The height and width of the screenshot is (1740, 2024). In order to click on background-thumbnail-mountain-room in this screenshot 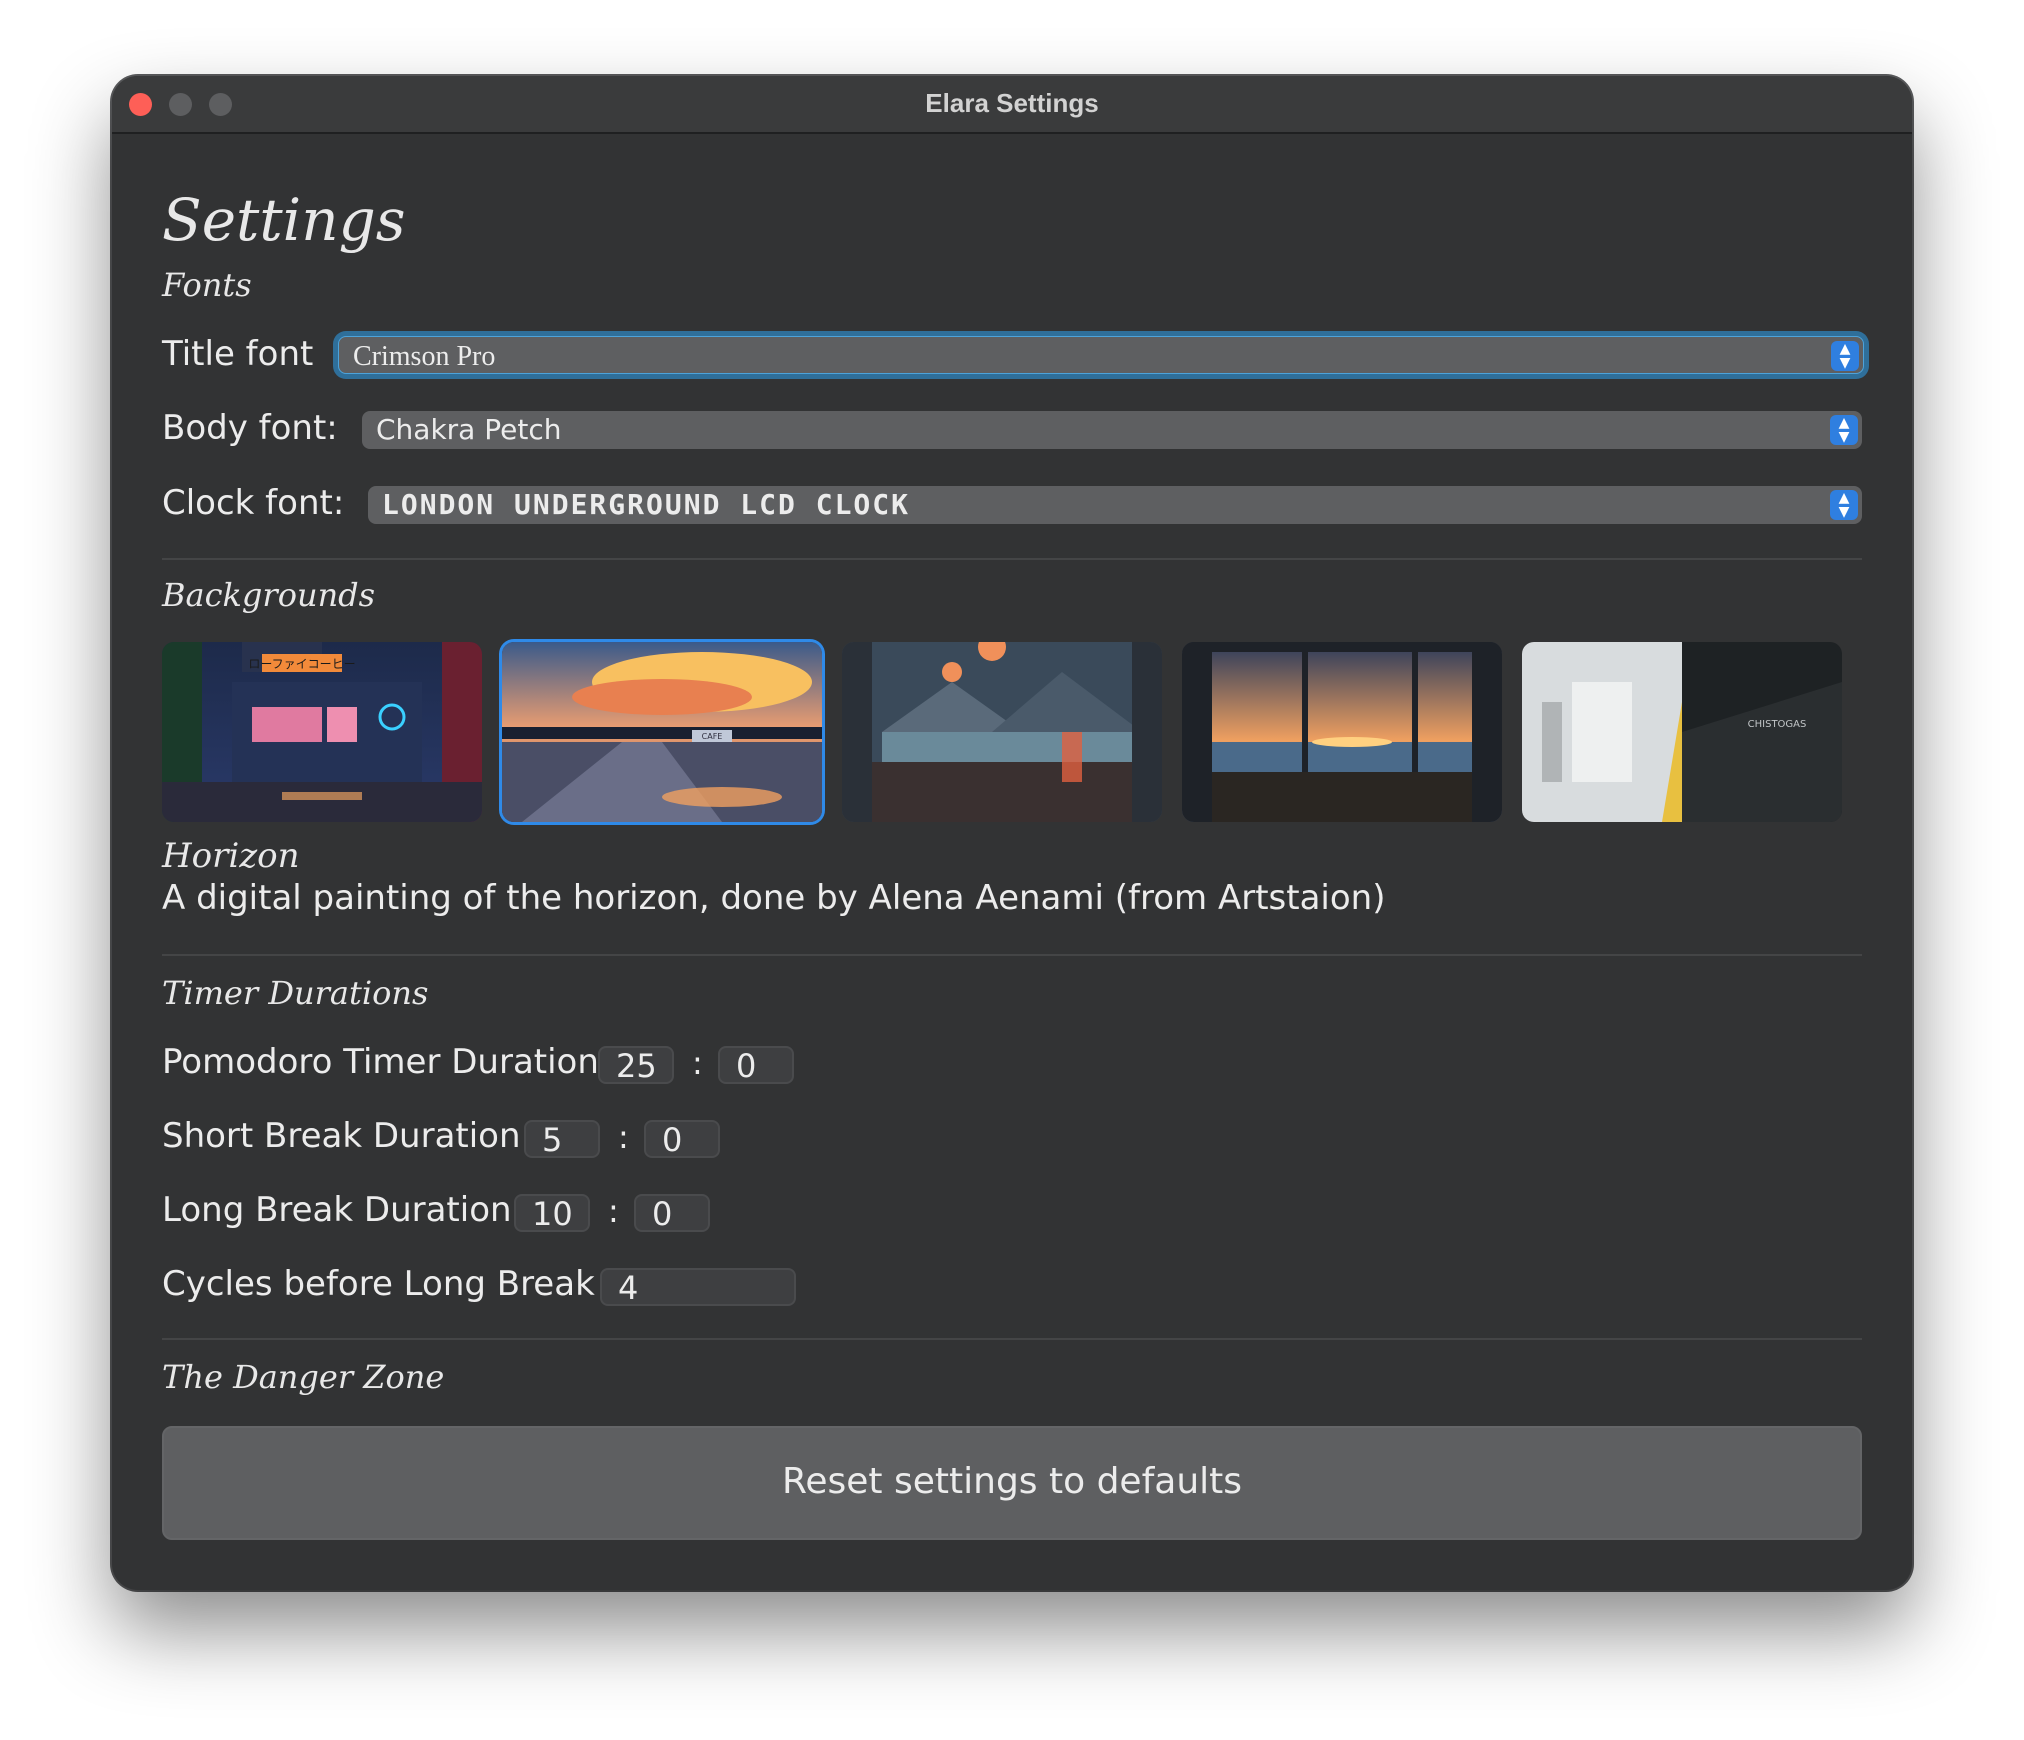, I will do `click(1002, 732)`.